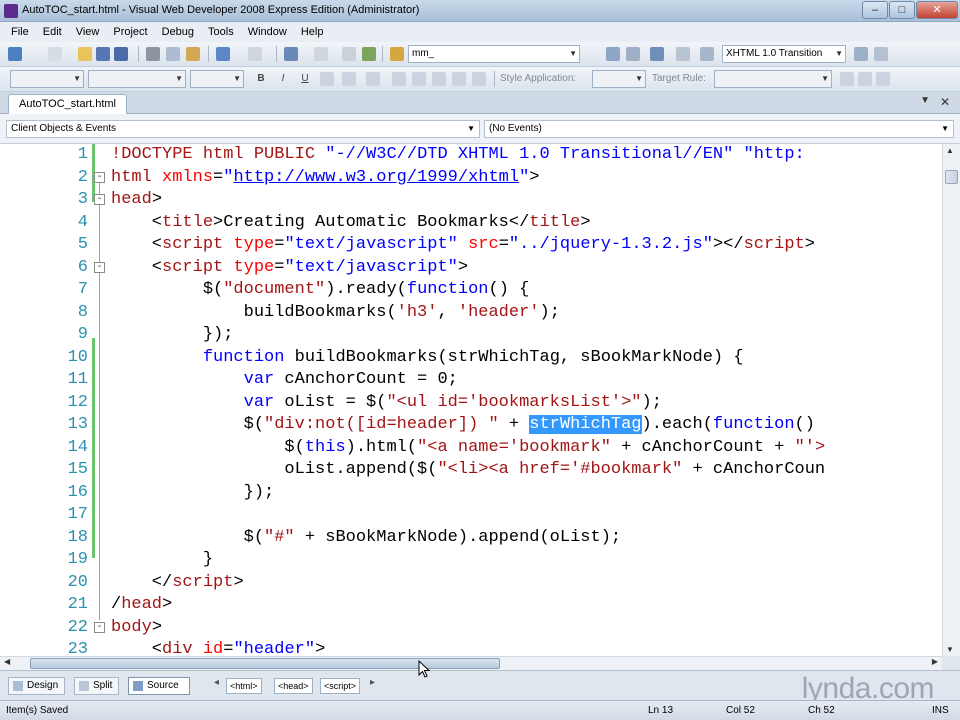 The width and height of the screenshot is (960, 720). What do you see at coordinates (613, 54) in the screenshot?
I see `solution-explorer-icon` at bounding box center [613, 54].